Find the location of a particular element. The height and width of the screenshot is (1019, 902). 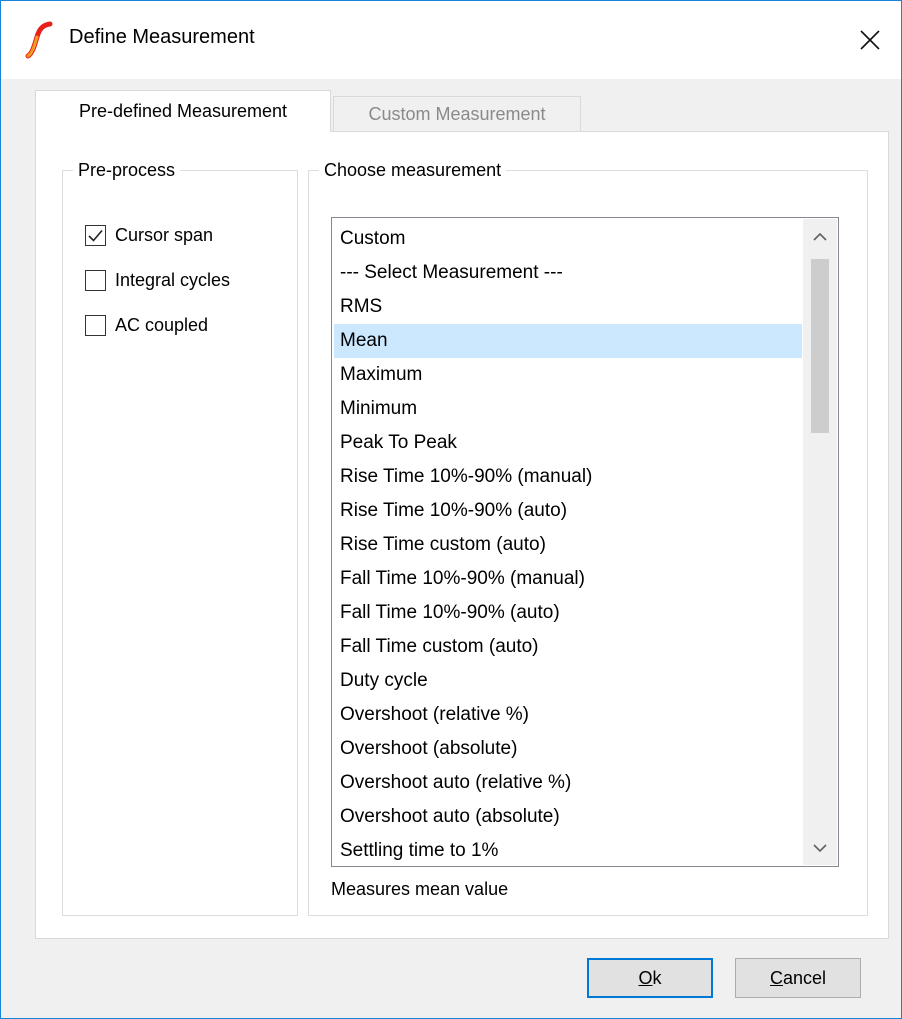

tab-label: Pre-defined Measurement is located at coordinates (183, 111).